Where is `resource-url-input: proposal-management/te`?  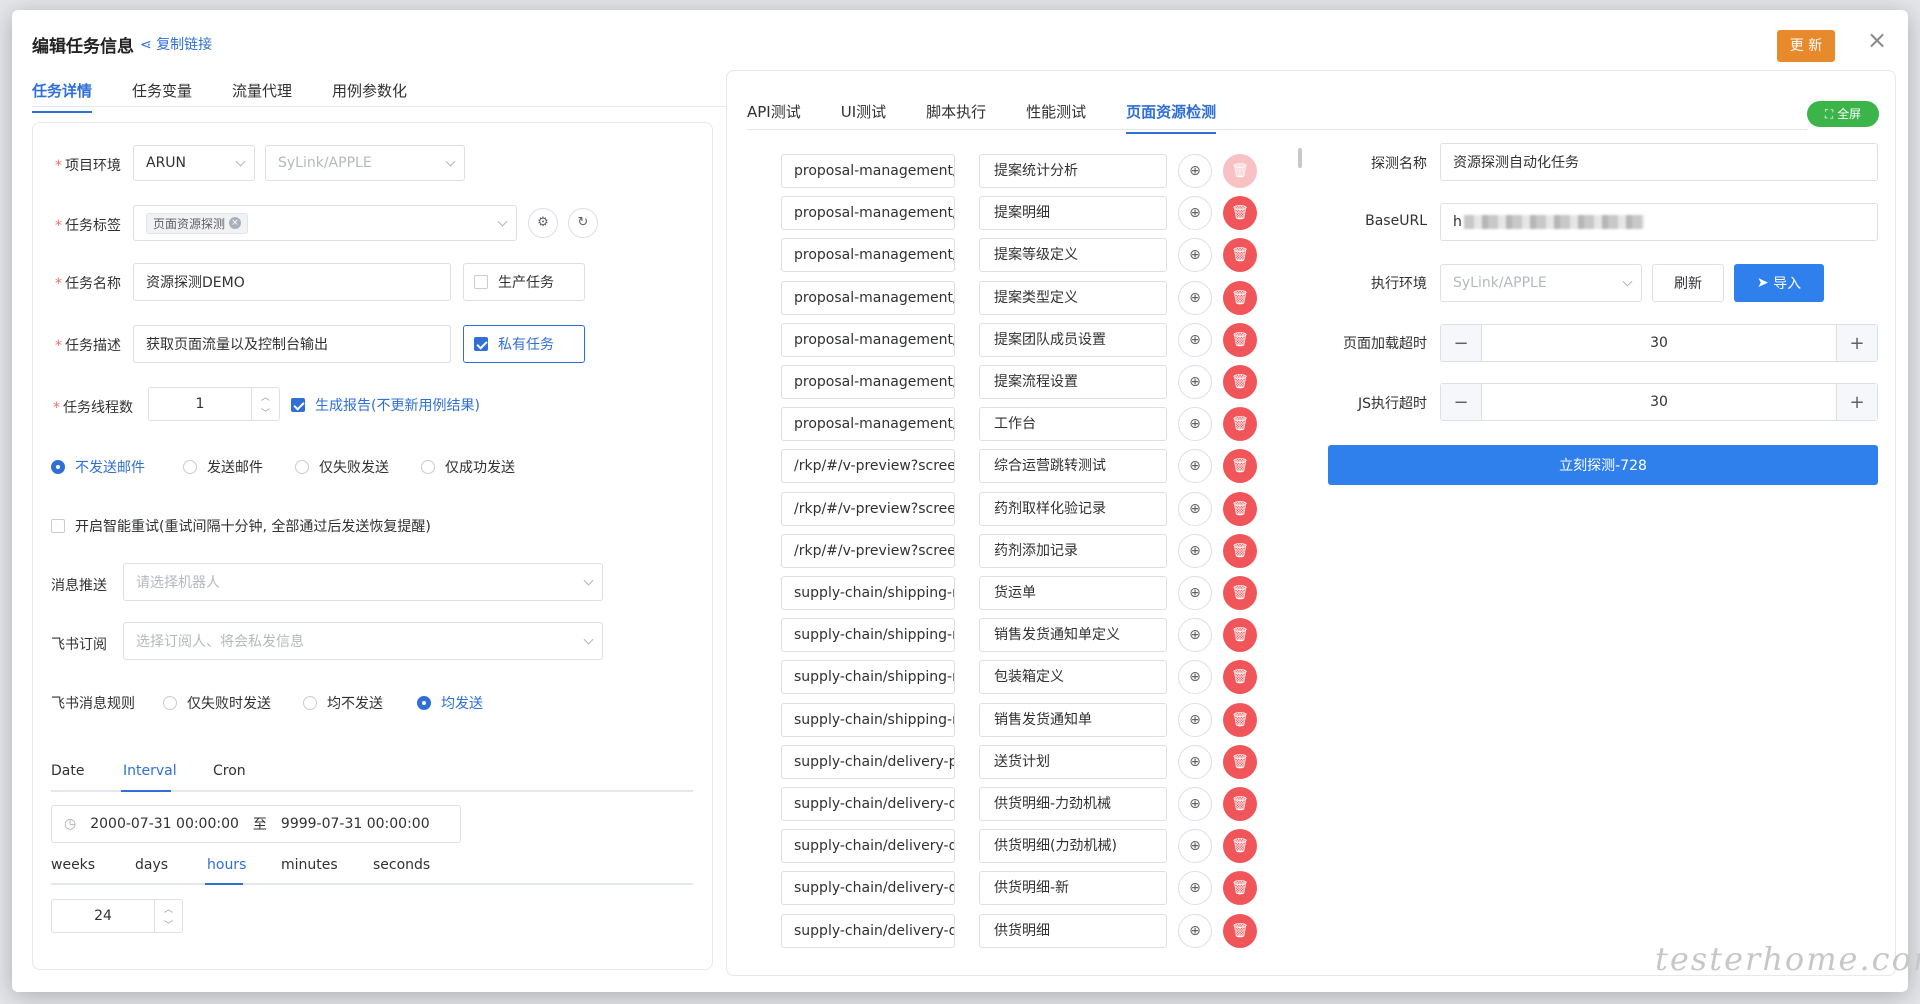
resource-url-input: proposal-management/te is located at coordinates (868, 340).